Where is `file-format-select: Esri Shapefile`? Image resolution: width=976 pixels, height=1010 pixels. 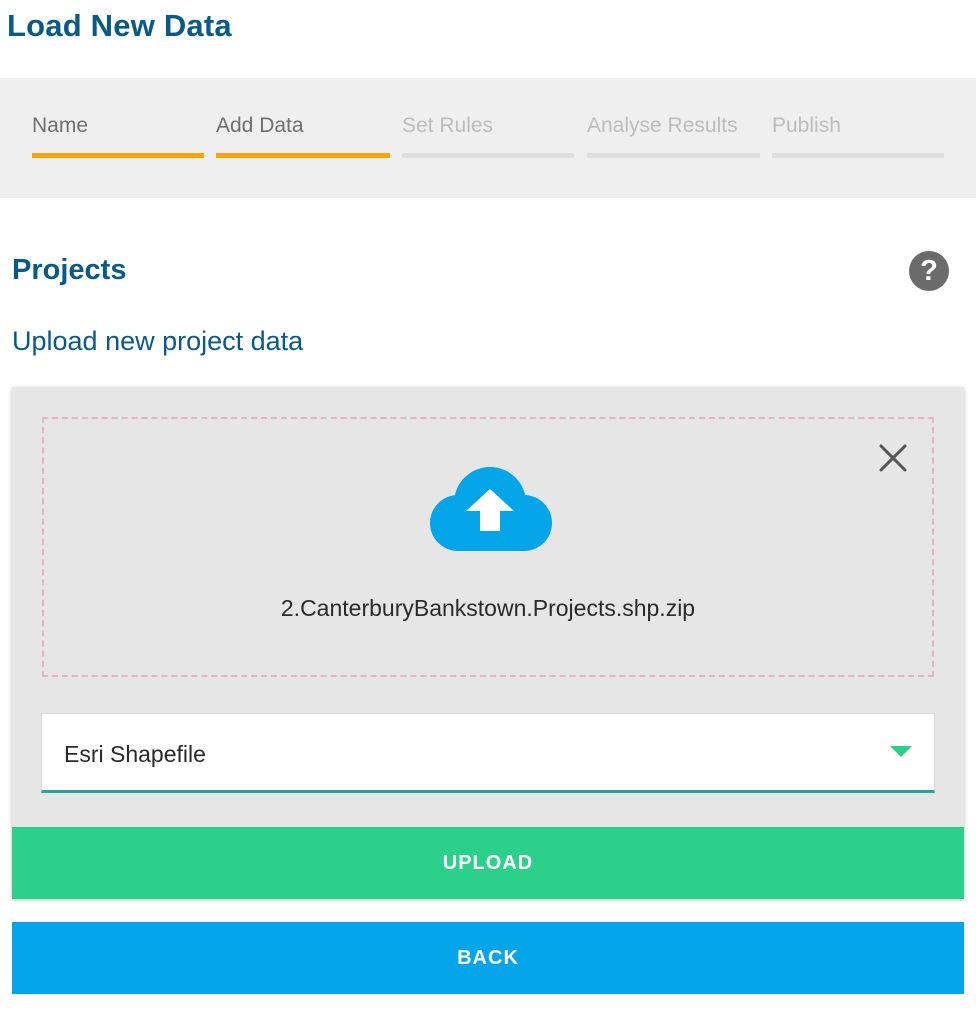
file-format-select: Esri Shapefile is located at coordinates (488, 753).